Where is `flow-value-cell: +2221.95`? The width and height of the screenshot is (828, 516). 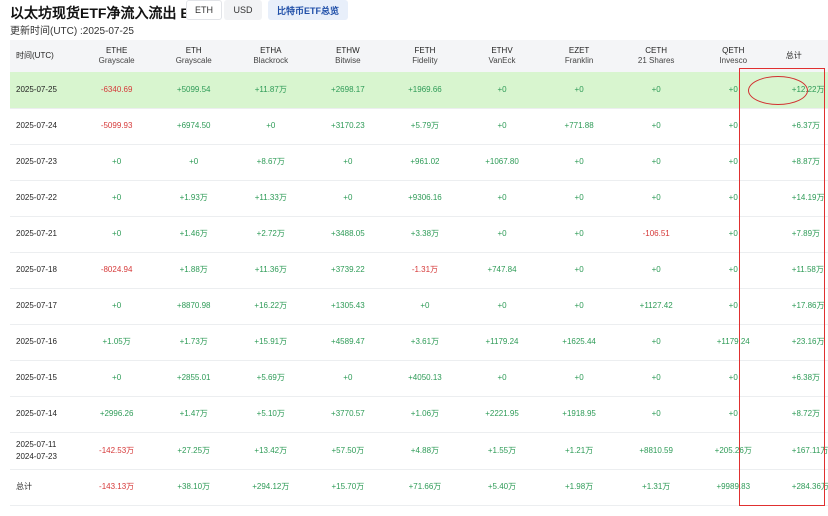
flow-value-cell: +2221.95 is located at coordinates (502, 413).